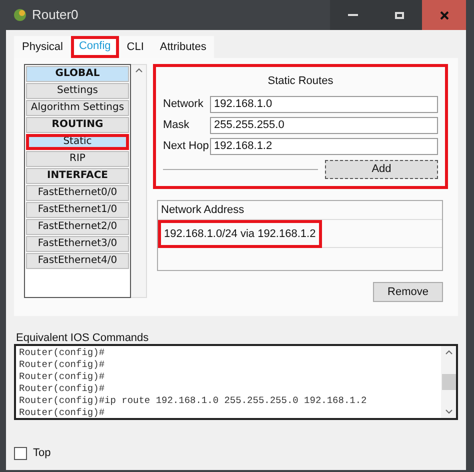  I want to click on field-label: Mask, so click(176, 125).